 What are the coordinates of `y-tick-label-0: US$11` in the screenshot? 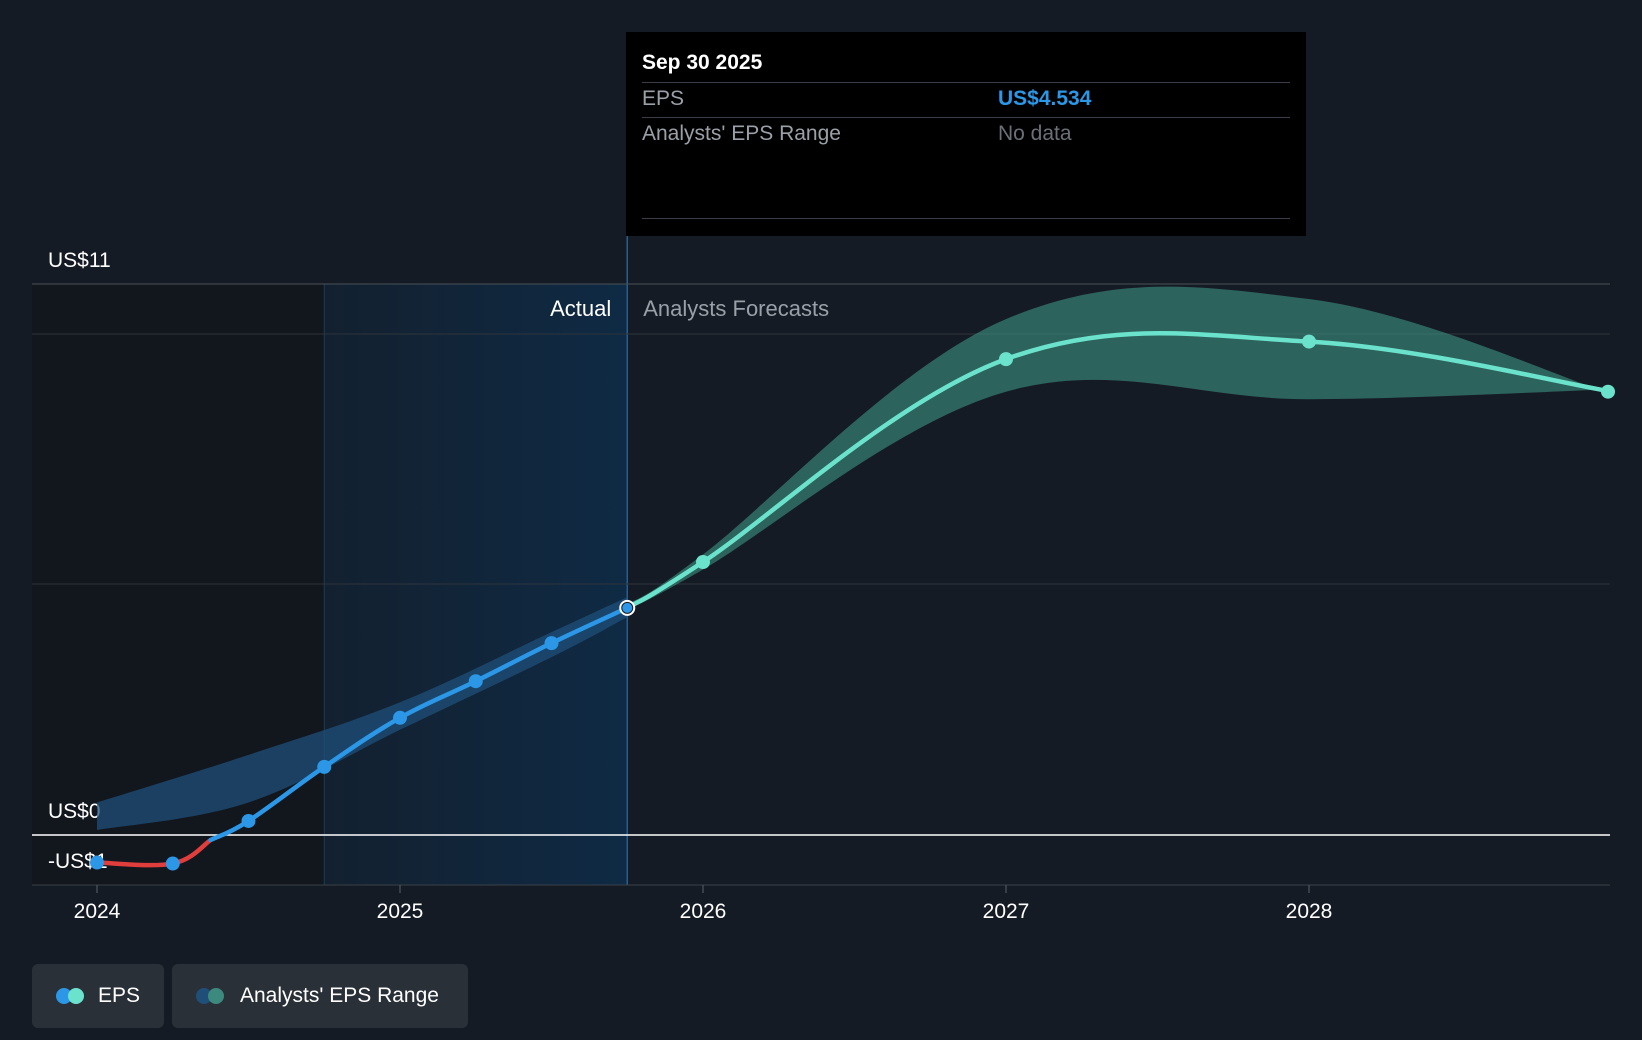 It's located at (79, 260).